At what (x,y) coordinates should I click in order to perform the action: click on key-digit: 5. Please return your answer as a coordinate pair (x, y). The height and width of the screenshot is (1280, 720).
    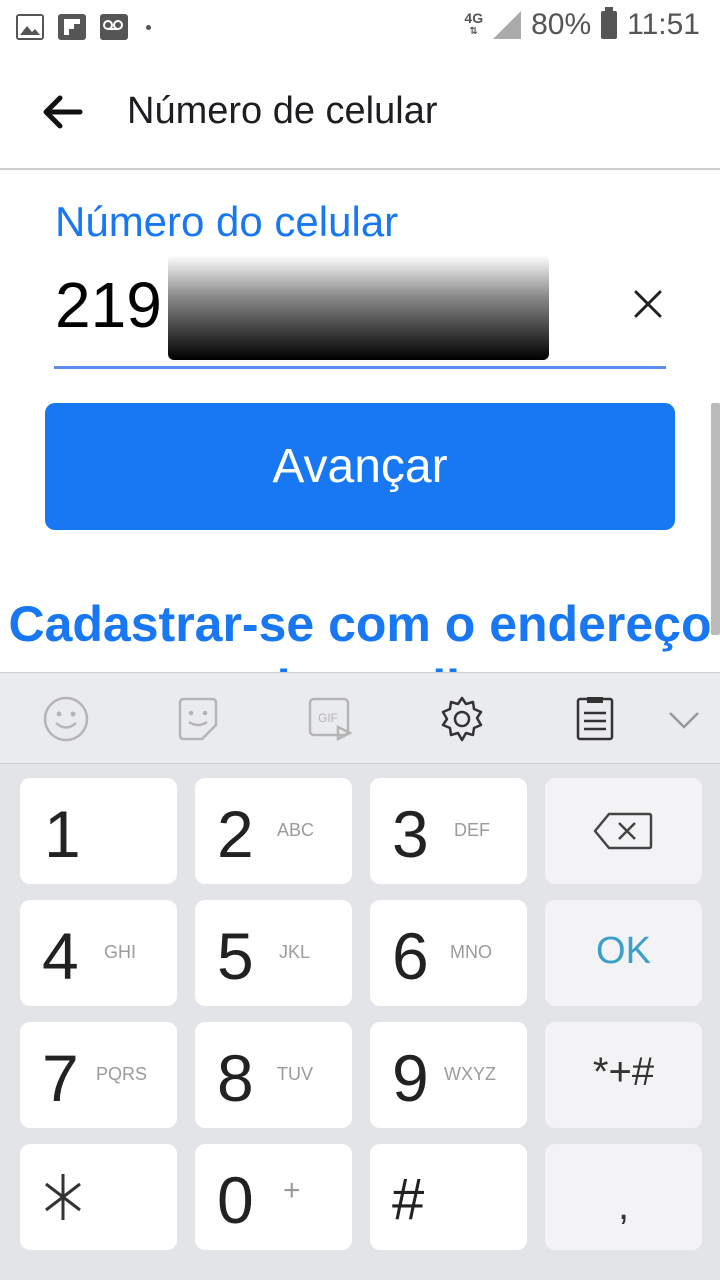
    Looking at the image, I should click on (235, 956).